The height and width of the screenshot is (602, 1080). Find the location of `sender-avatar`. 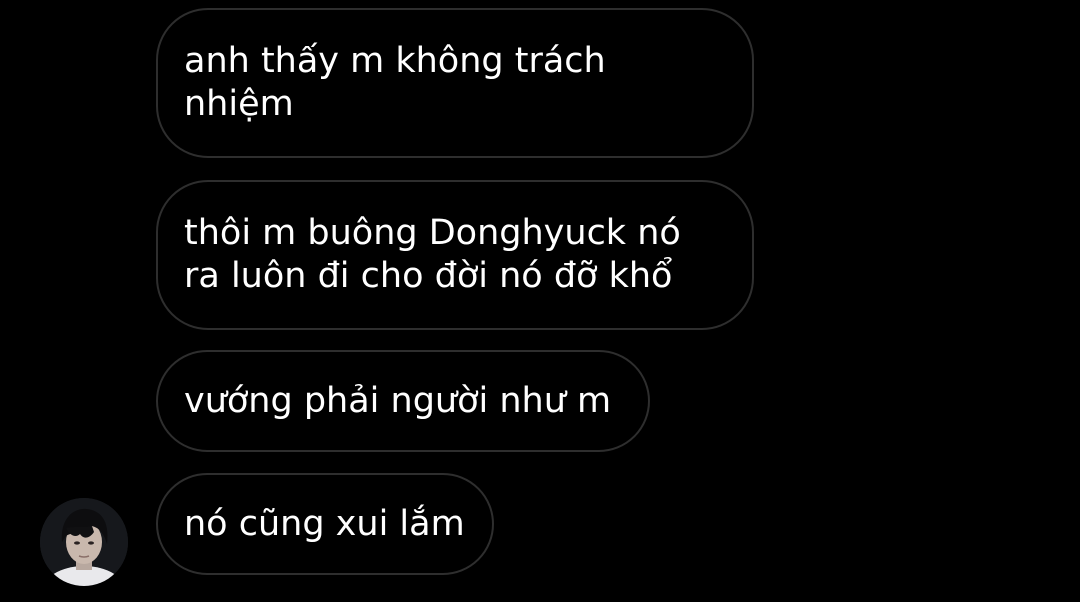

sender-avatar is located at coordinates (84, 542).